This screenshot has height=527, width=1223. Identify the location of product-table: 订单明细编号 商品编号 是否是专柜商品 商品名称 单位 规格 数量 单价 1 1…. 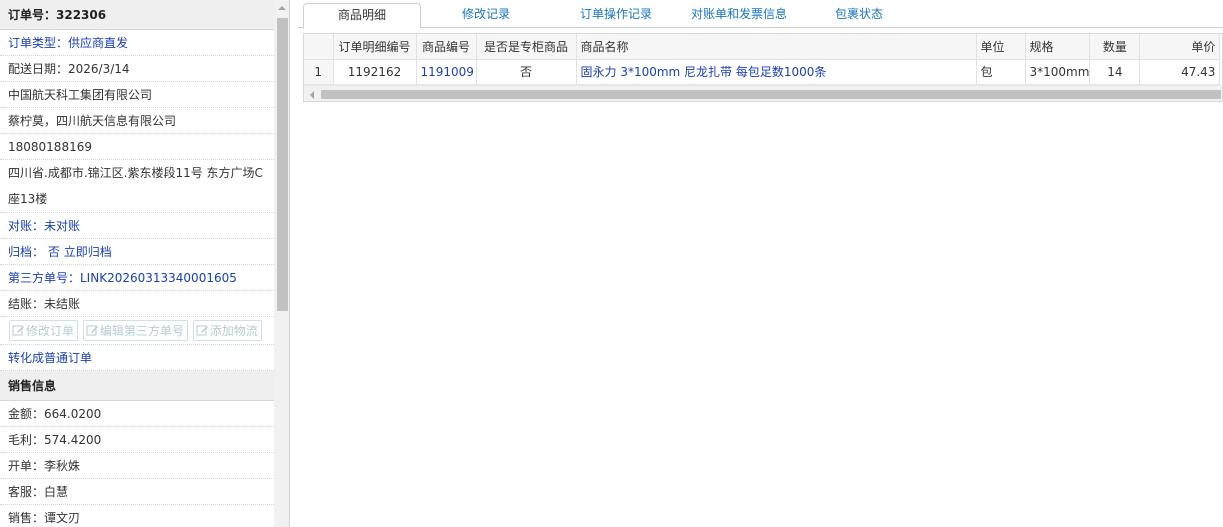
(762, 59).